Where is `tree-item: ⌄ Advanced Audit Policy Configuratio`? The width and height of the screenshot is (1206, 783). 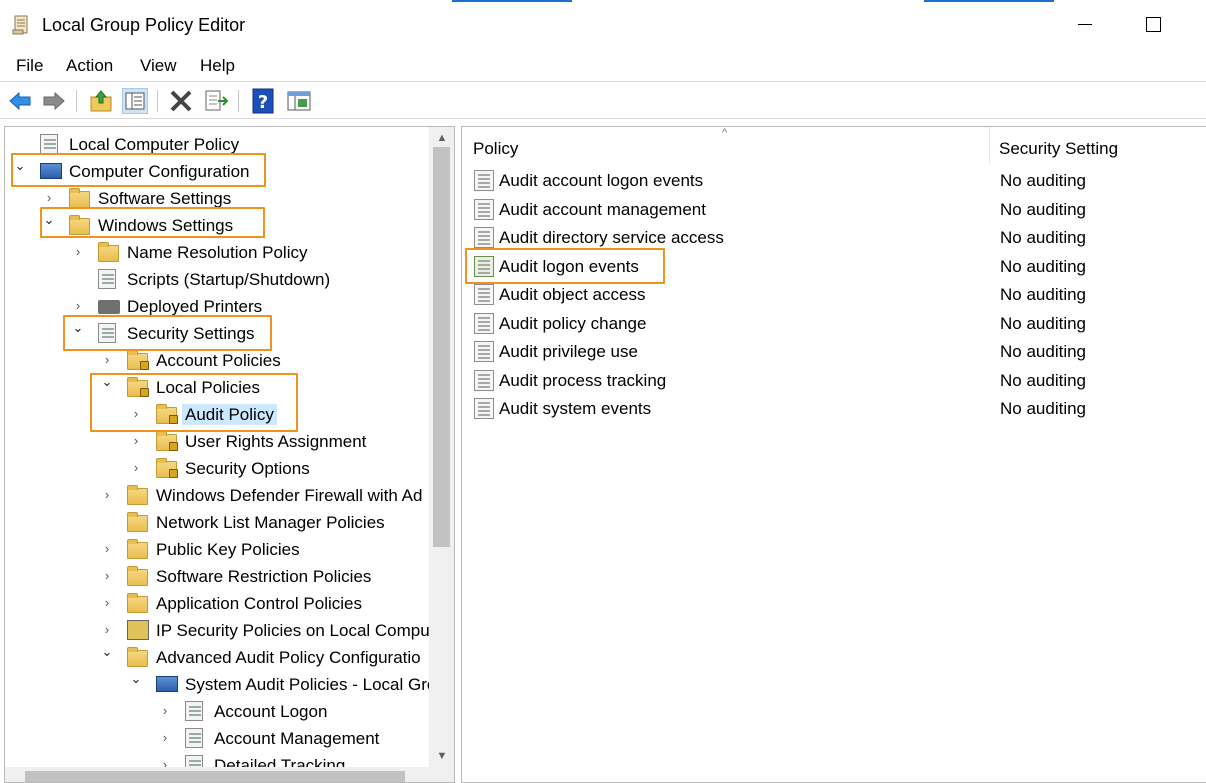
tree-item: ⌄ Advanced Audit Policy Configuratio is located at coordinates (217, 657).